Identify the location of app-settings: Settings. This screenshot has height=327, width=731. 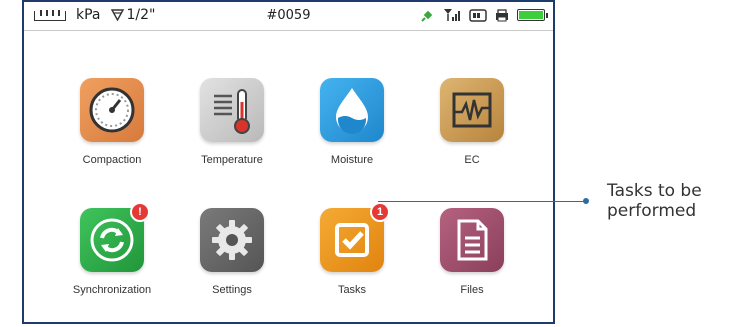
(232, 252).